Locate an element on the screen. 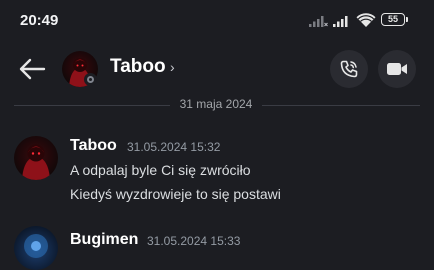  message-timestamp: 31.05.2024 15:33 is located at coordinates (194, 241).